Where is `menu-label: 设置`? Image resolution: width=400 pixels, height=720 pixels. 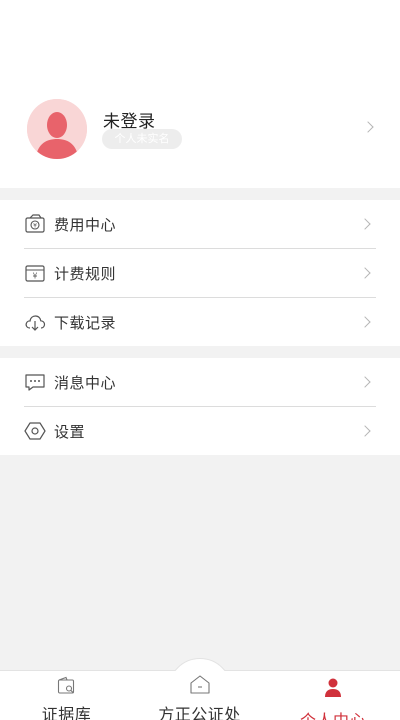 menu-label: 设置 is located at coordinates (70, 432).